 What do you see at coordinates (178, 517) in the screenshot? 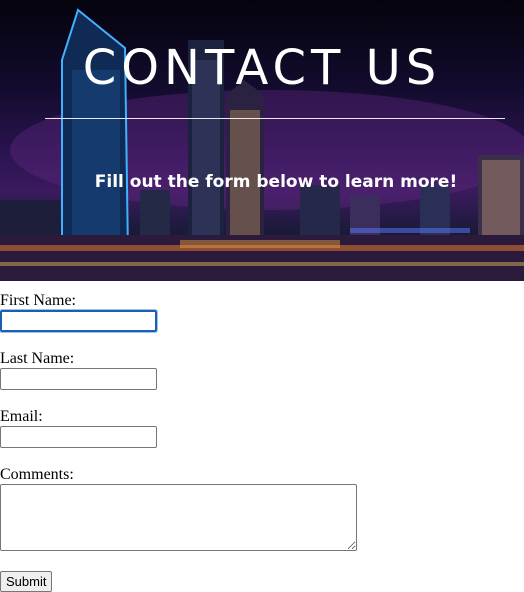
I see `comments-textarea` at bounding box center [178, 517].